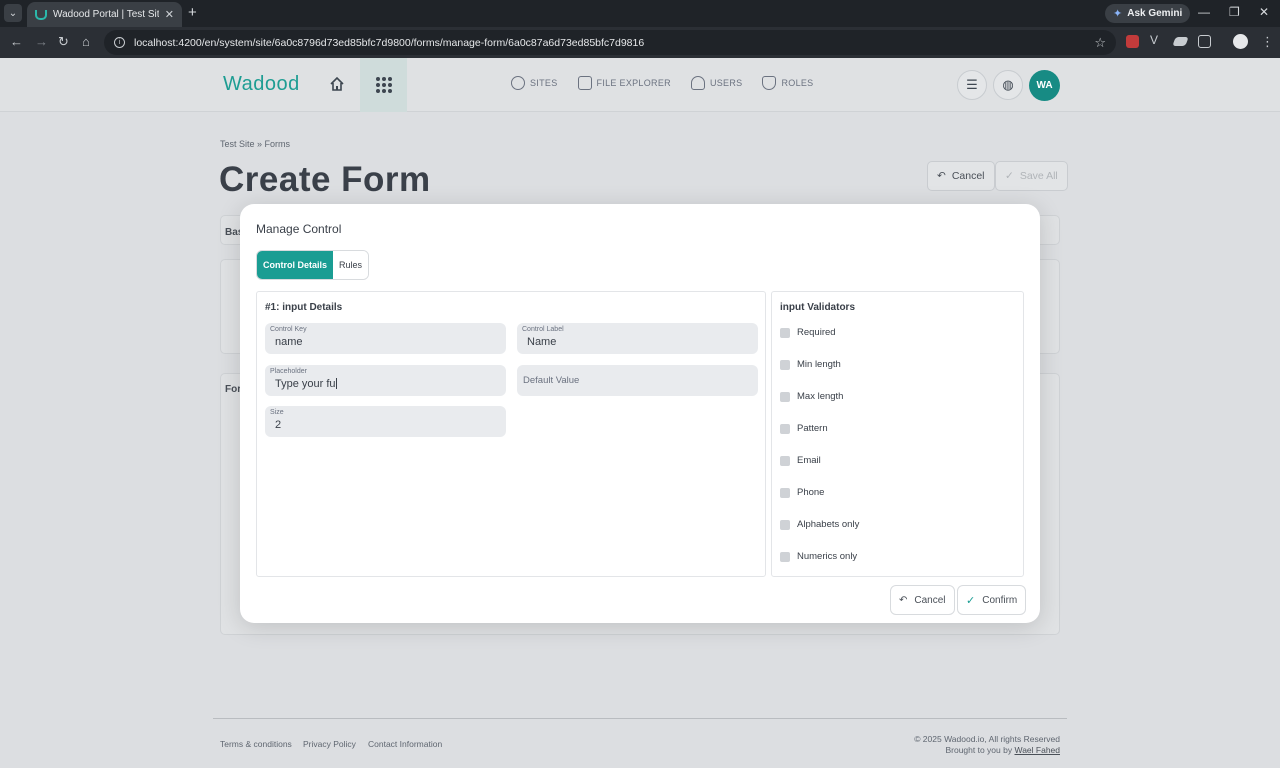 The width and height of the screenshot is (1280, 768). Describe the element at coordinates (518, 83) in the screenshot. I see `globe-icon` at that location.